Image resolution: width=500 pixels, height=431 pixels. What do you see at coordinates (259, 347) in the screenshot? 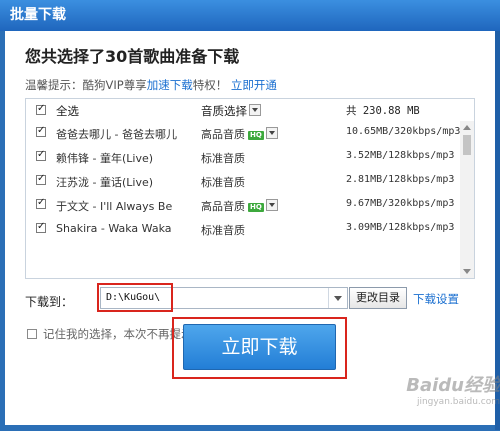
I see `download-now-button: 立即下载` at bounding box center [259, 347].